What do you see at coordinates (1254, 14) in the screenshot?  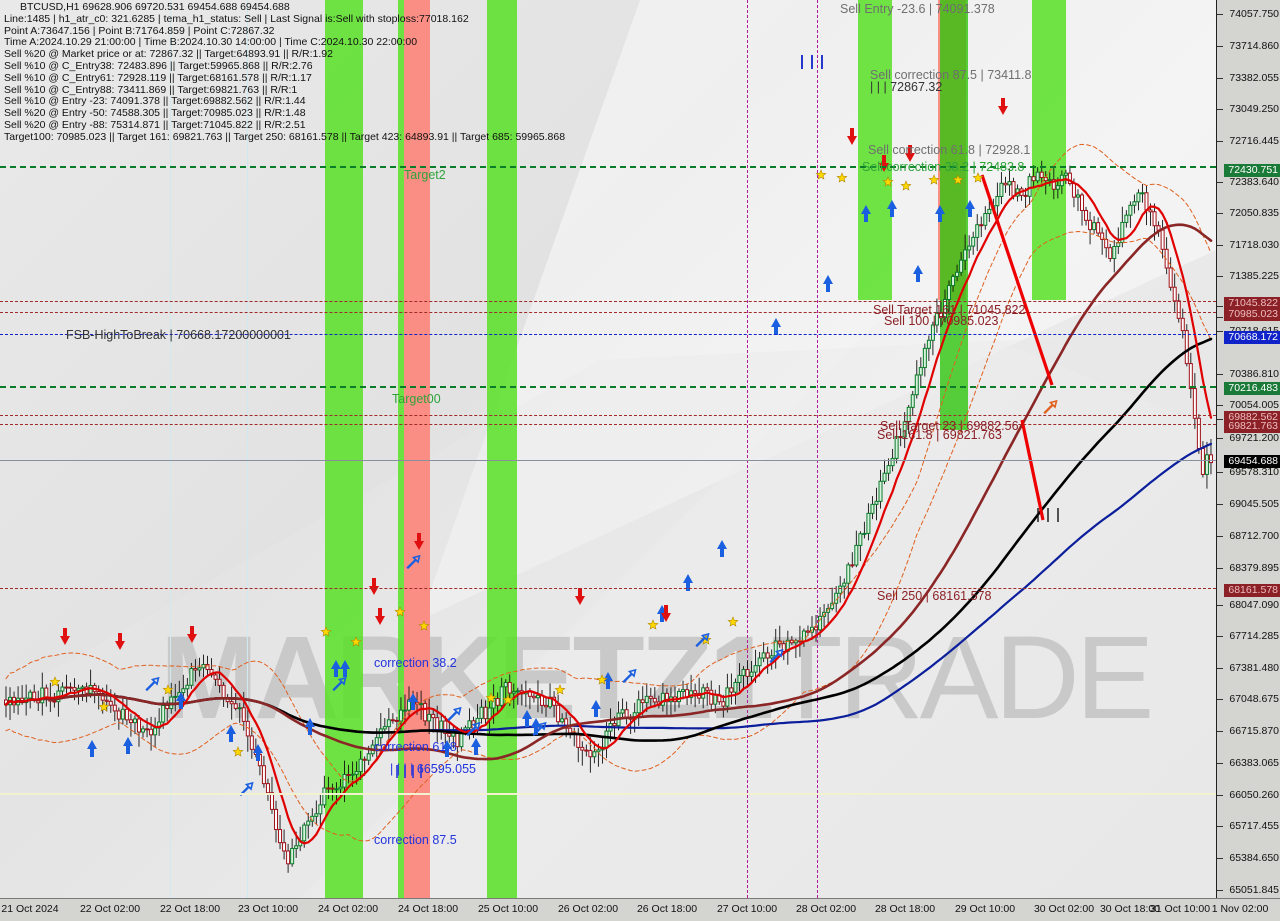 I see `price-tick-label: 74057.750` at bounding box center [1254, 14].